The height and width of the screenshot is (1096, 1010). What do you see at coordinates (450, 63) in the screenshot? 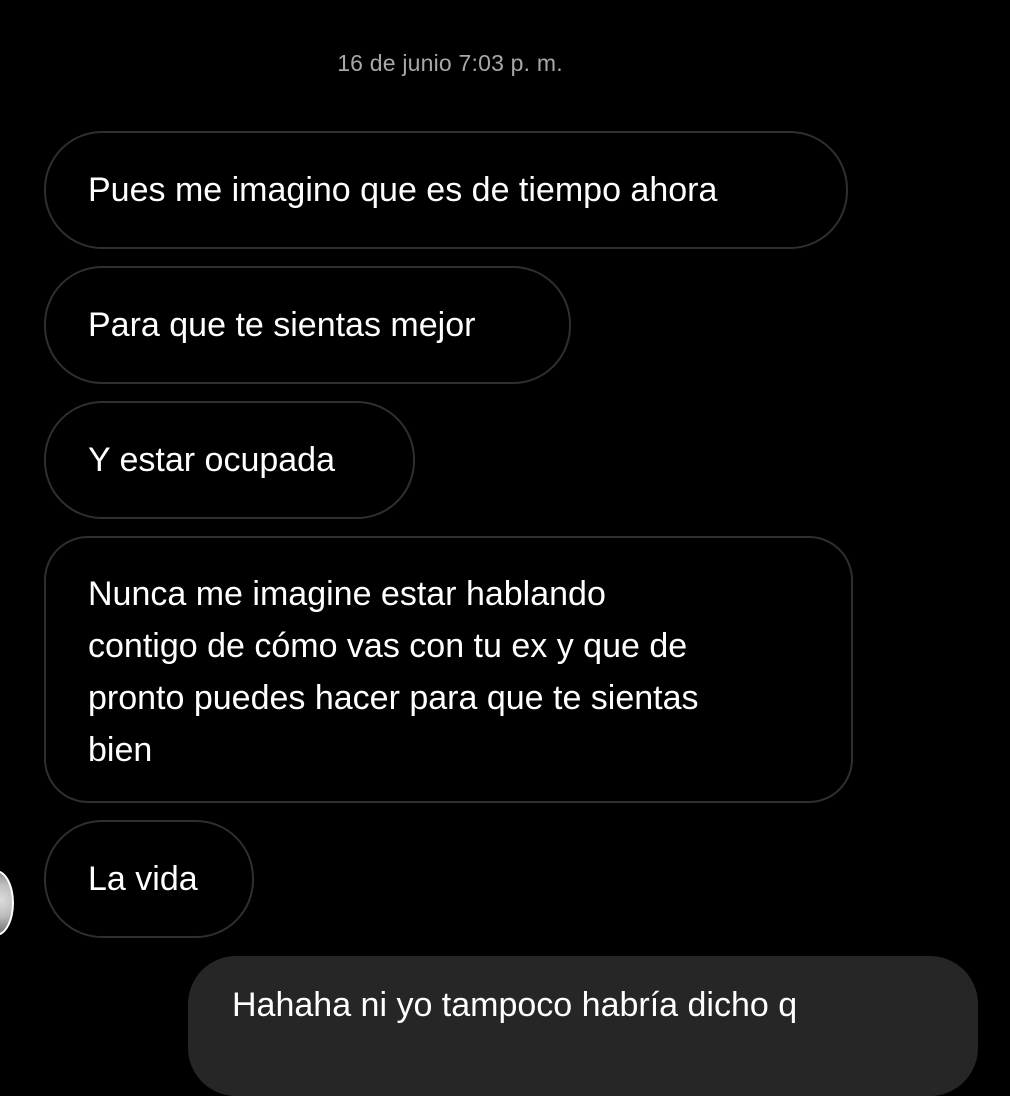
I see `message-timestamp: 16 de junio 7:03 p. m.` at bounding box center [450, 63].